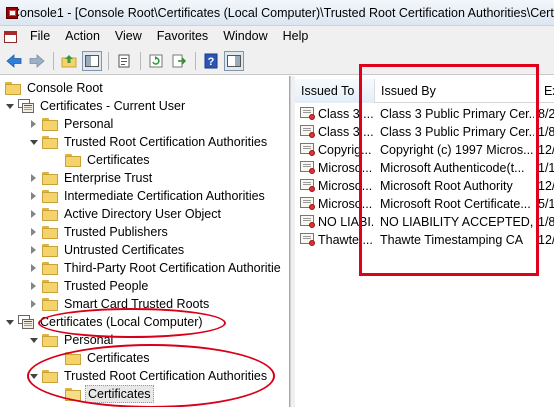  I want to click on tree-item: Intermediate Certification Authorities, so click(148, 196).